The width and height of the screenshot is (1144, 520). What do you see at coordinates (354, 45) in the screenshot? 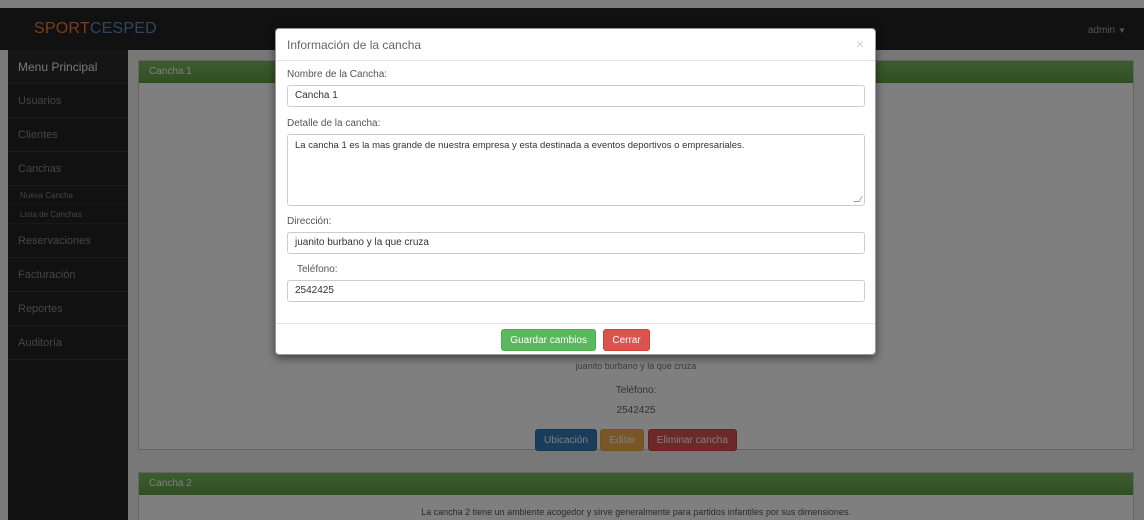
I see `modal-title: Información de la cancha` at bounding box center [354, 45].